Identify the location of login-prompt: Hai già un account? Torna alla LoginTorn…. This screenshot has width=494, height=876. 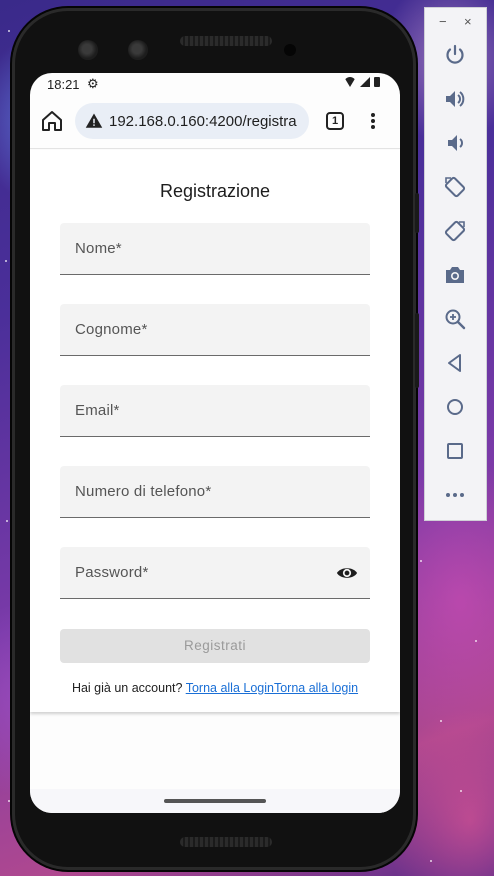
(215, 688).